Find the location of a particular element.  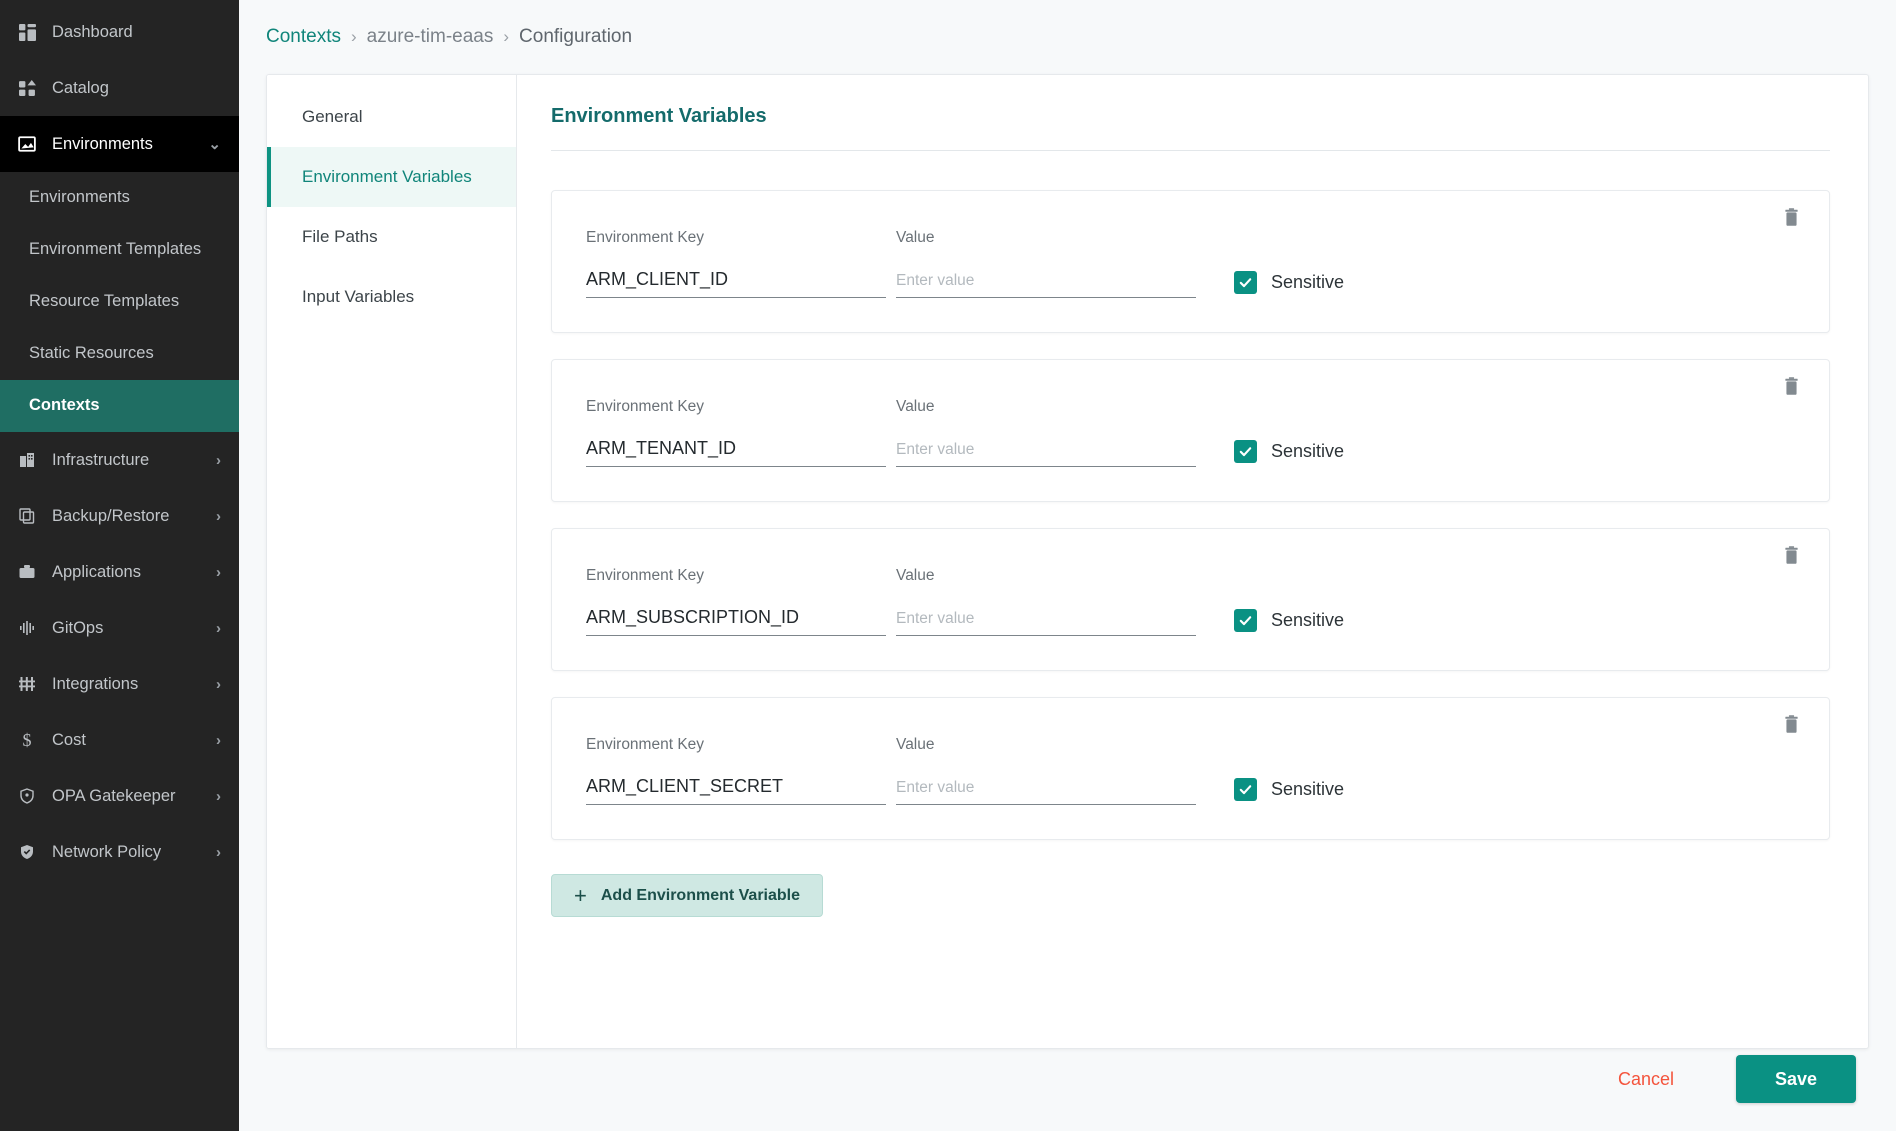

building-icon is located at coordinates (27, 460).